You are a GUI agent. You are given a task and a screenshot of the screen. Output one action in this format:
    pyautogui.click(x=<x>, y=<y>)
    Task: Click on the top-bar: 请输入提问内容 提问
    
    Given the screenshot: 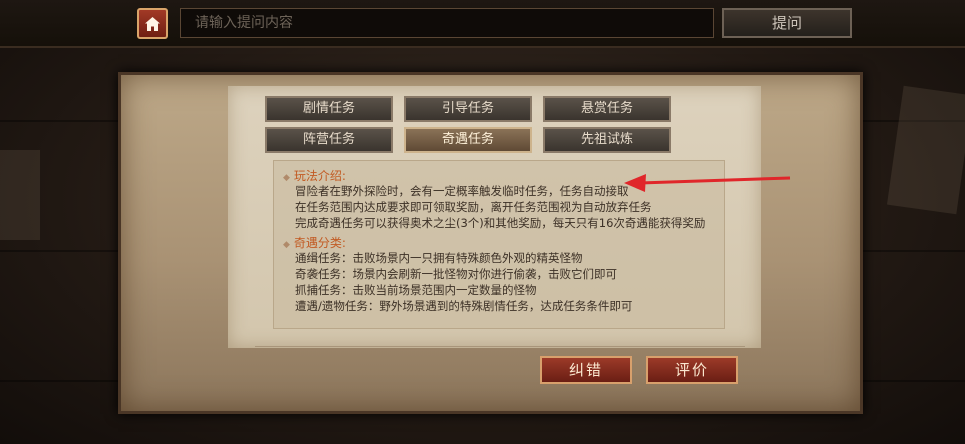 What is the action you would take?
    pyautogui.click(x=482, y=24)
    